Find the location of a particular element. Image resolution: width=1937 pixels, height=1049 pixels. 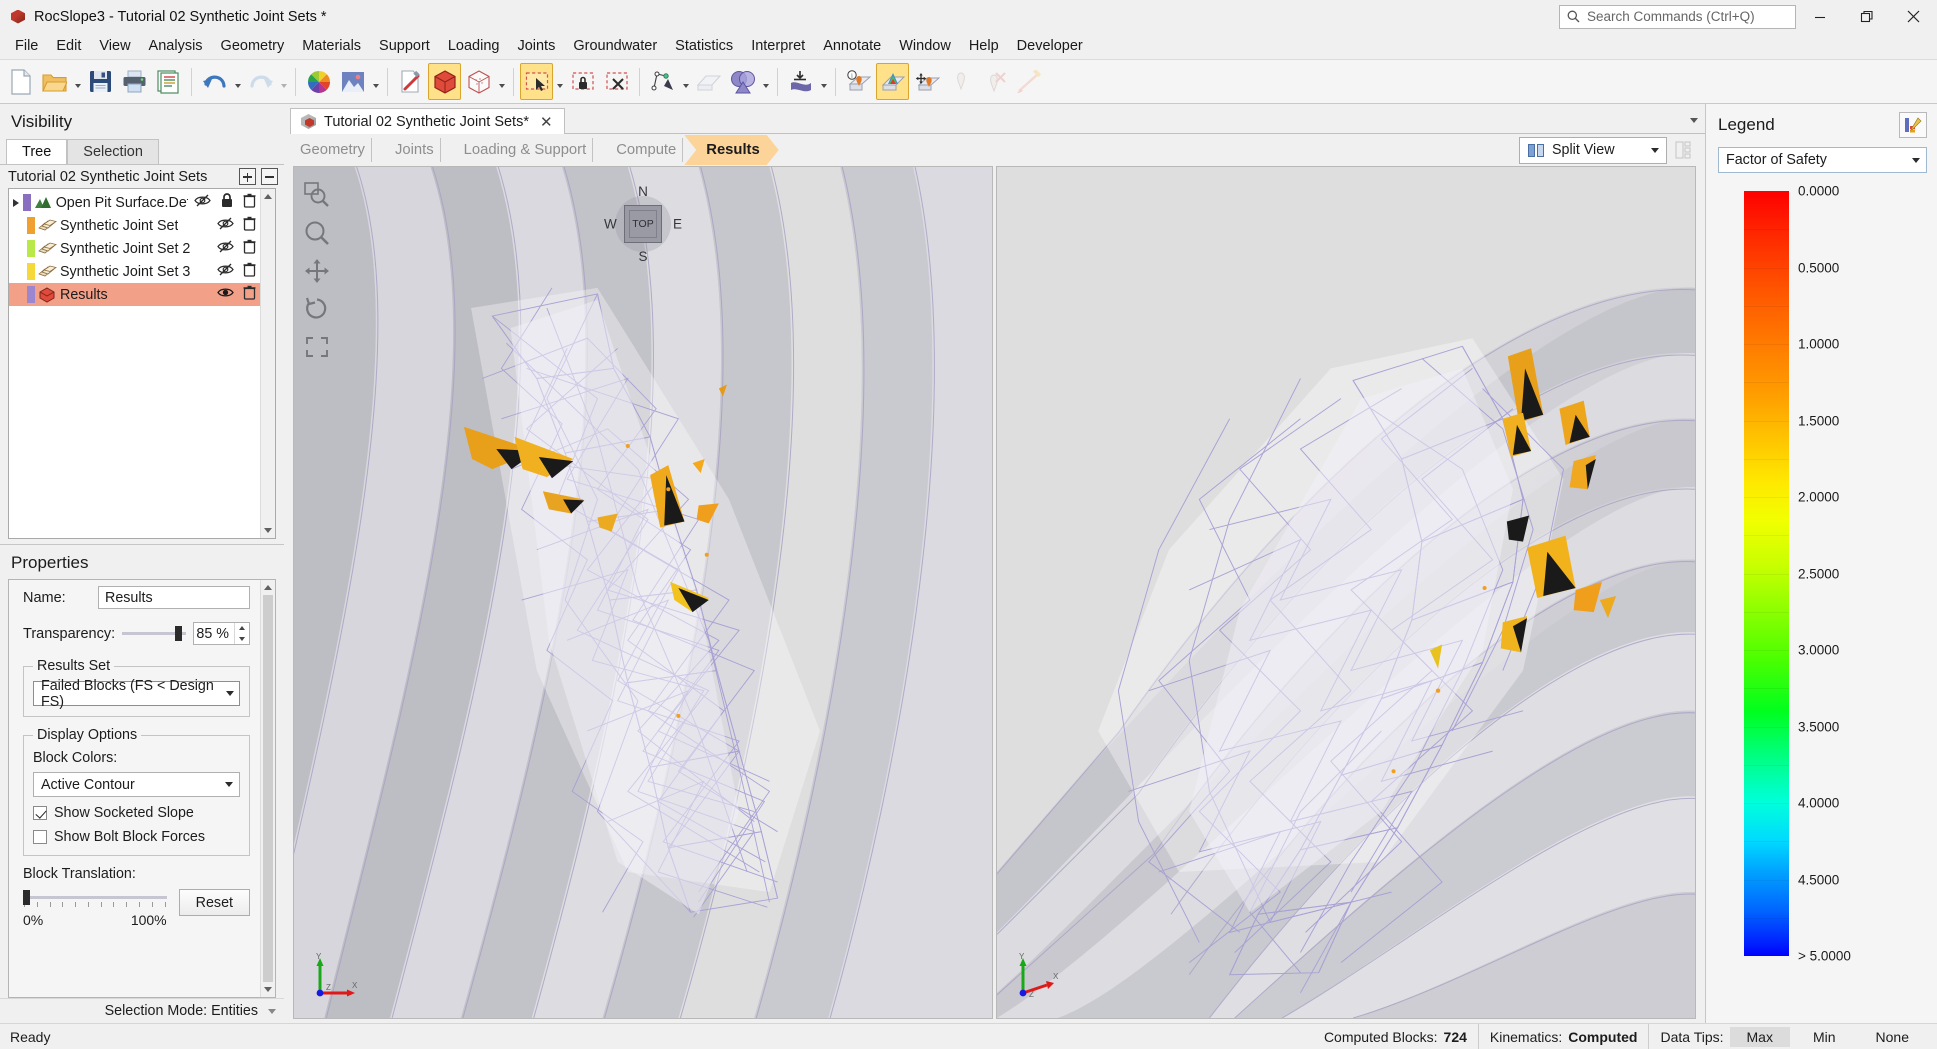

data-tips-none-button: None is located at coordinates (1892, 1037).